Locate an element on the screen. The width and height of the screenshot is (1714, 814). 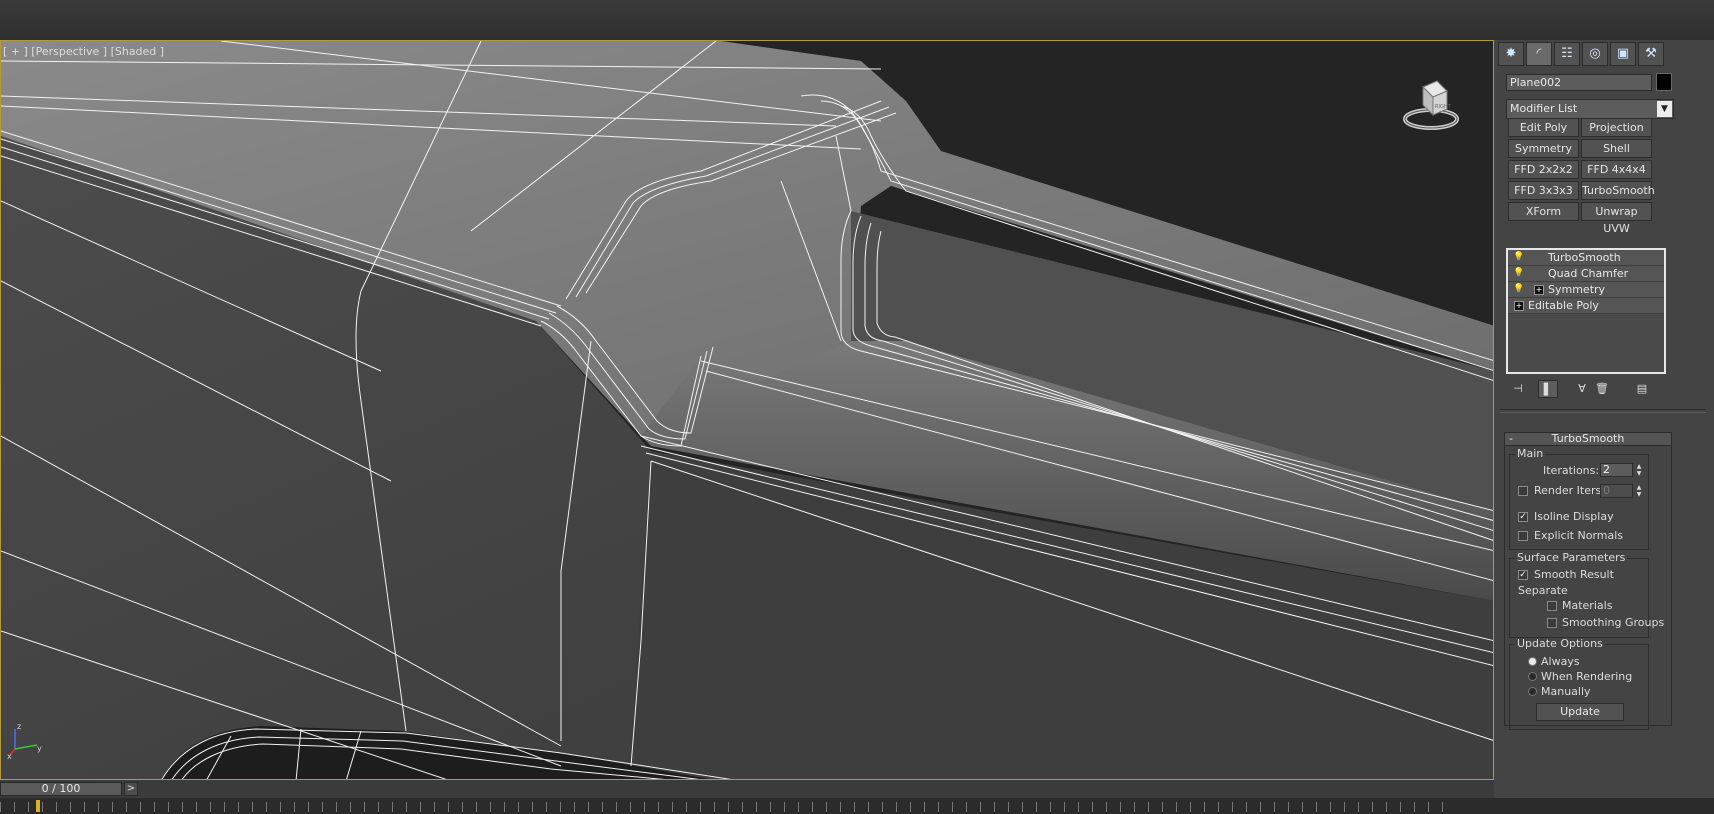
axis-tripod: z x y is located at coordinates (27, 742).